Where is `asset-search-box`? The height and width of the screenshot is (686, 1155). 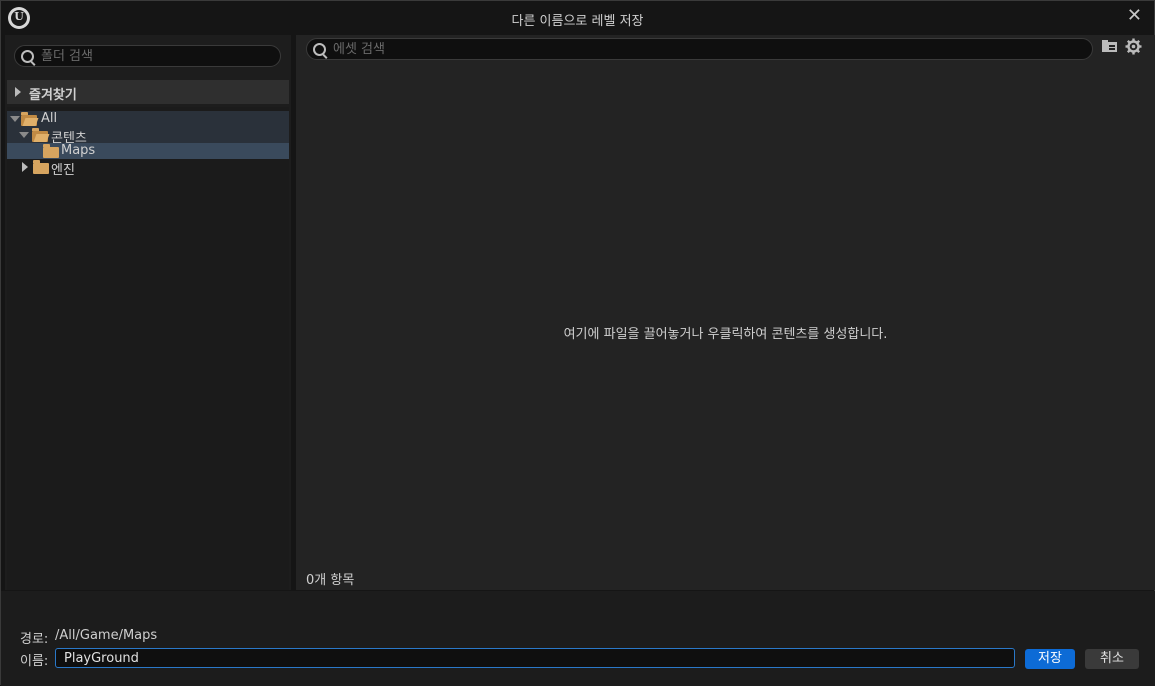
asset-search-box is located at coordinates (699, 49).